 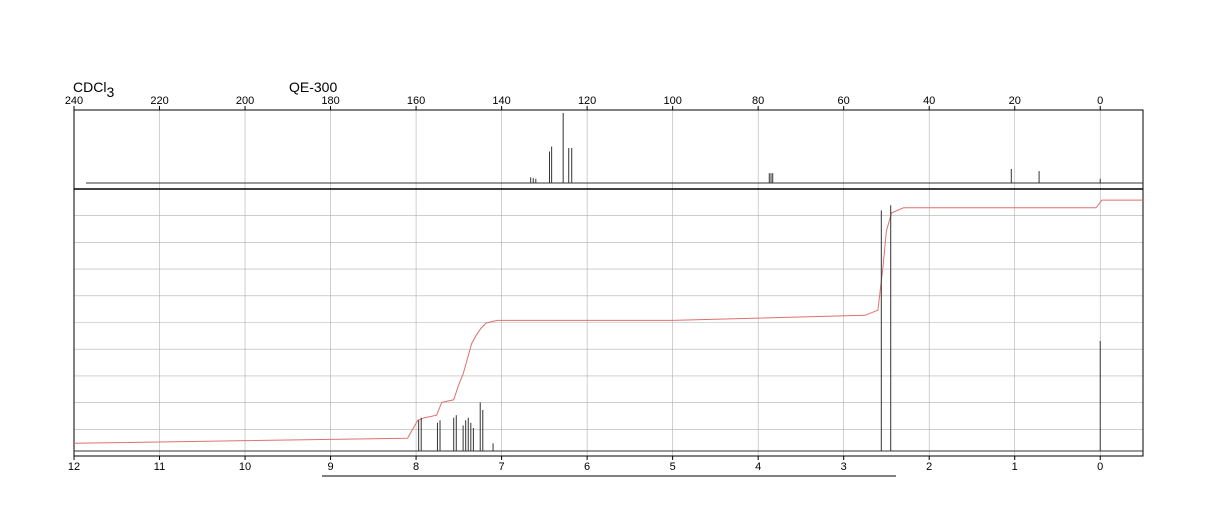 What do you see at coordinates (416, 467) in the screenshot?
I see `h1-tick-label: 8` at bounding box center [416, 467].